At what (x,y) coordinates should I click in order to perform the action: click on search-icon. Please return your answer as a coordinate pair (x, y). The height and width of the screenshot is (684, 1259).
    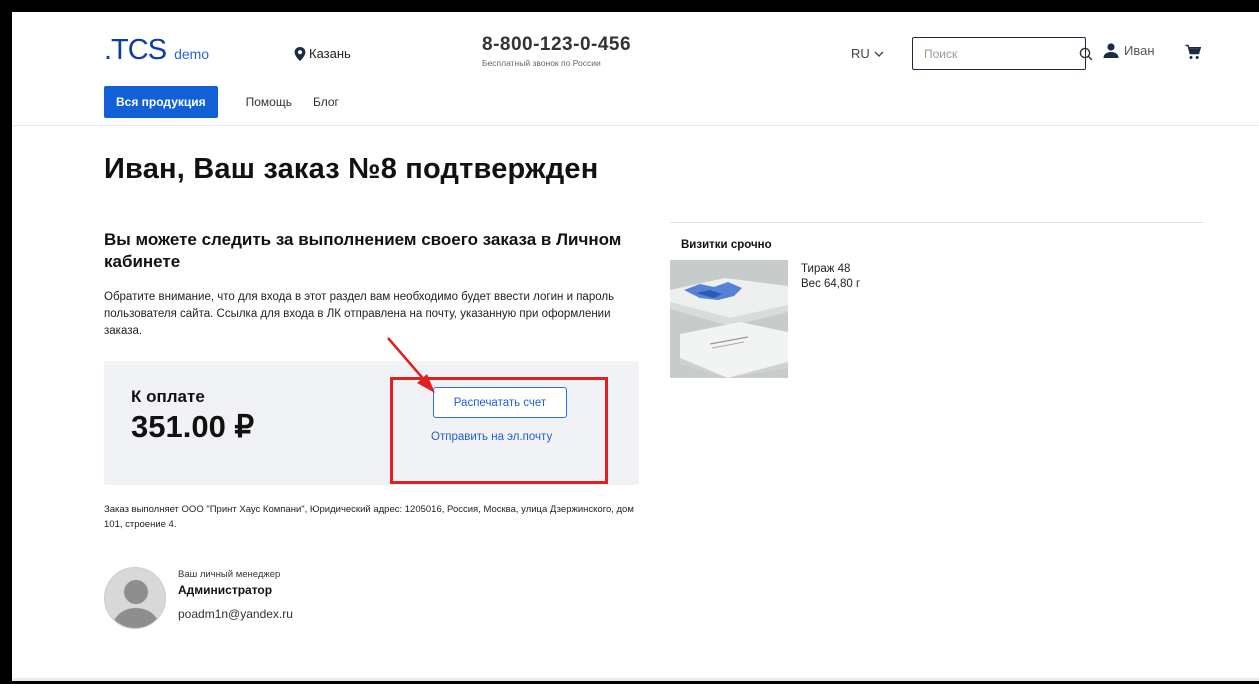
    Looking at the image, I should click on (1086, 53).